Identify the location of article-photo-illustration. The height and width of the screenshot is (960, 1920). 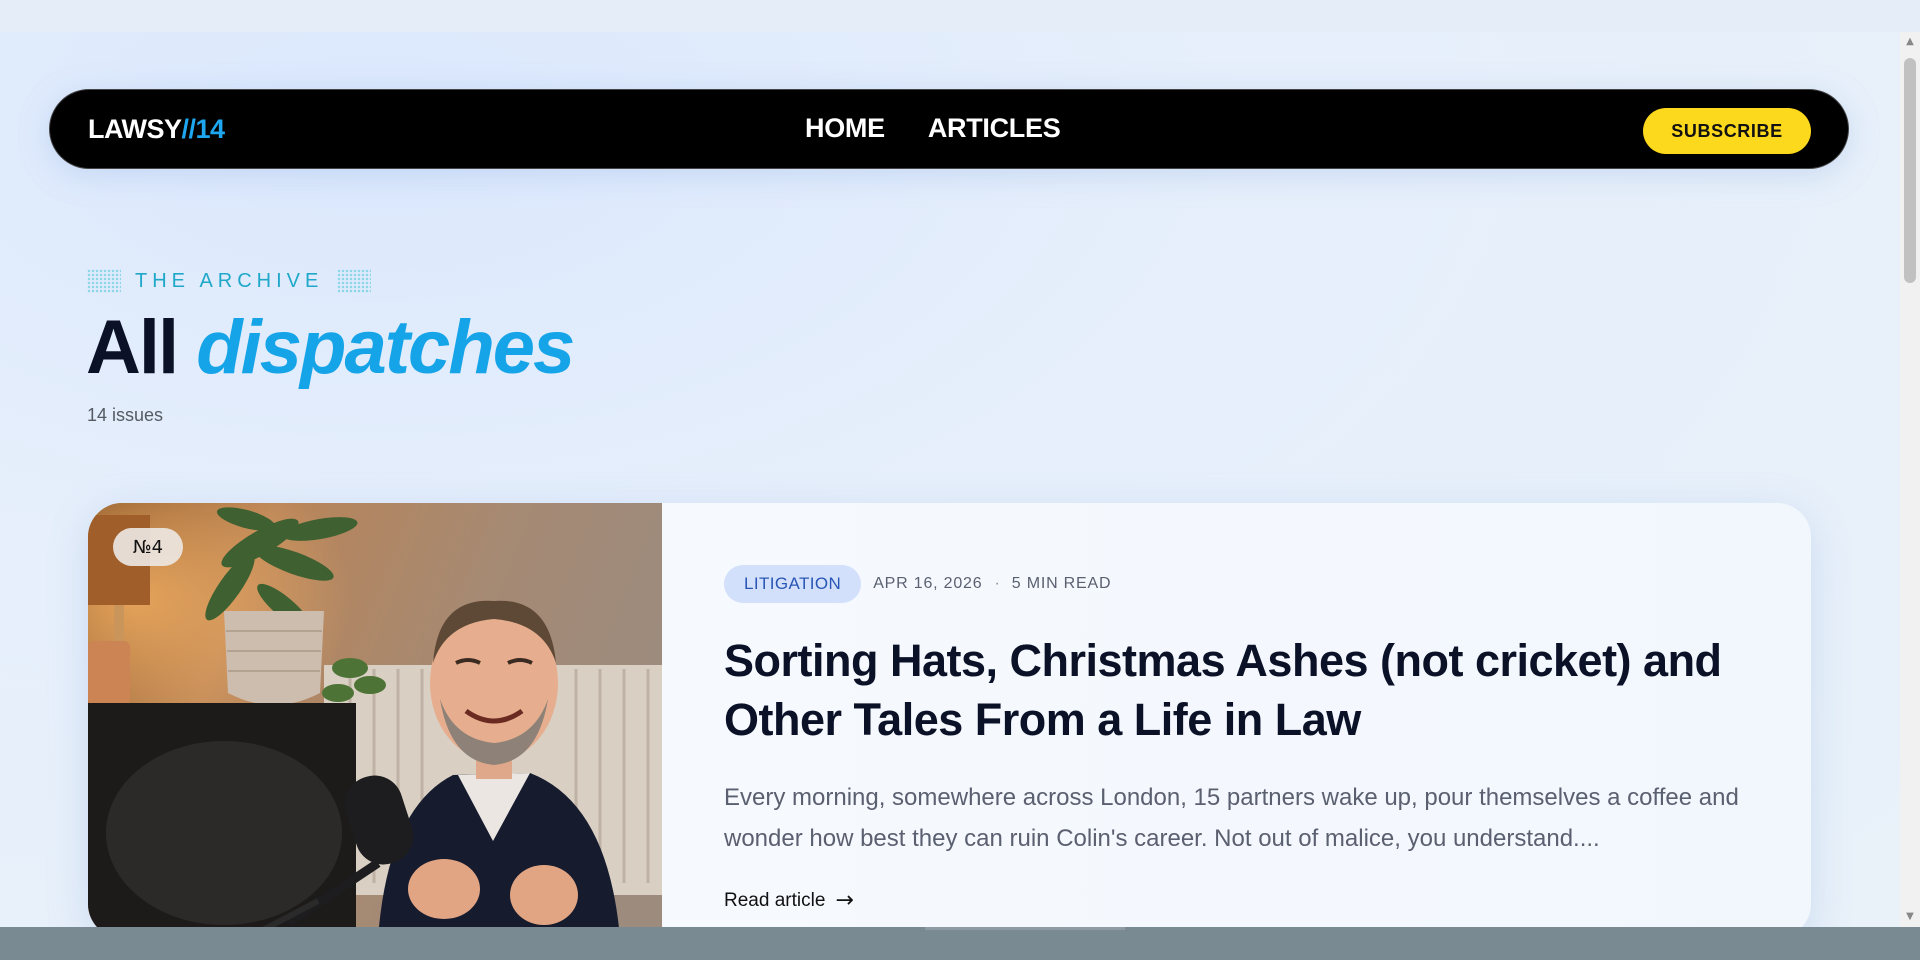
(375, 715).